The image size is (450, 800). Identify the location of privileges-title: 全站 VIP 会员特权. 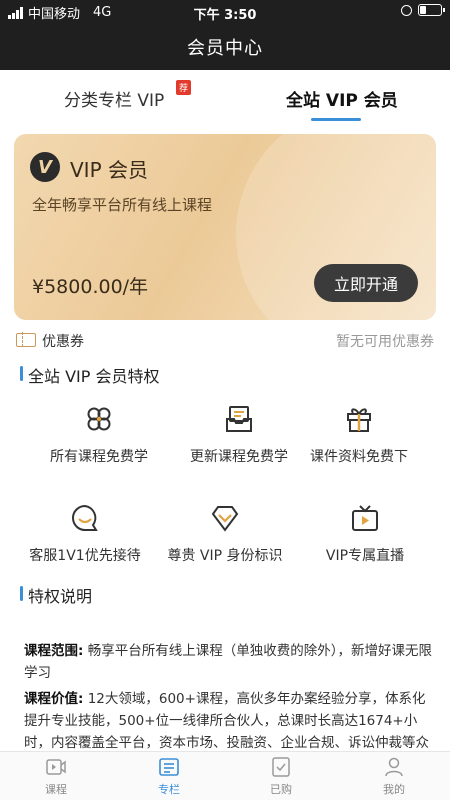
(90, 375).